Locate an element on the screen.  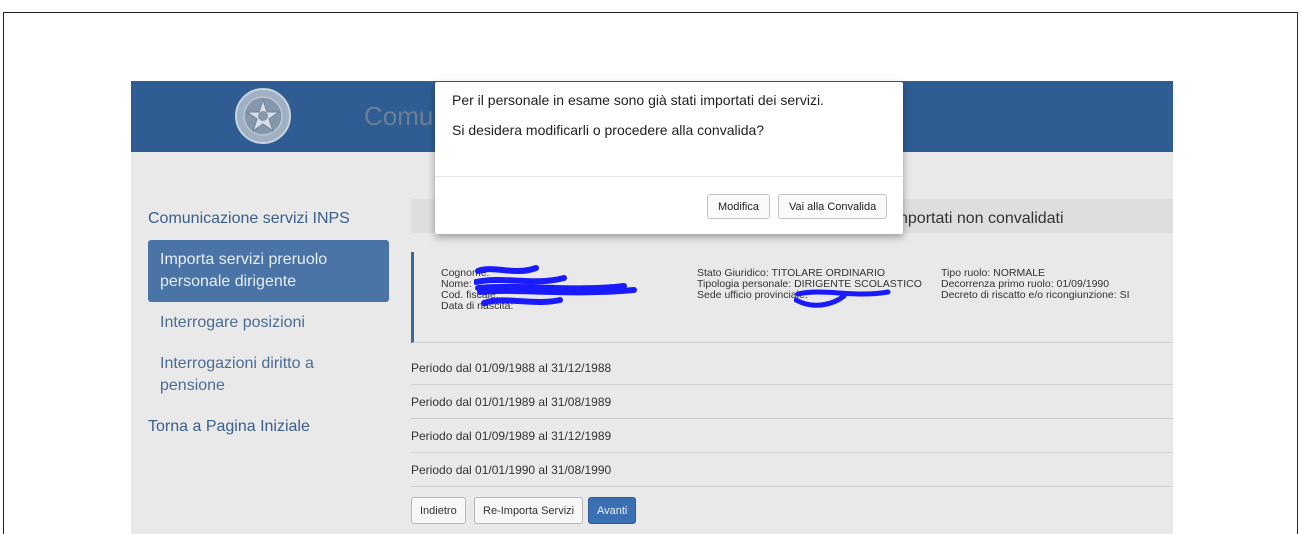
period-row: Periodo dal 01/01/1990 al 31/08/1990 is located at coordinates (792, 470).